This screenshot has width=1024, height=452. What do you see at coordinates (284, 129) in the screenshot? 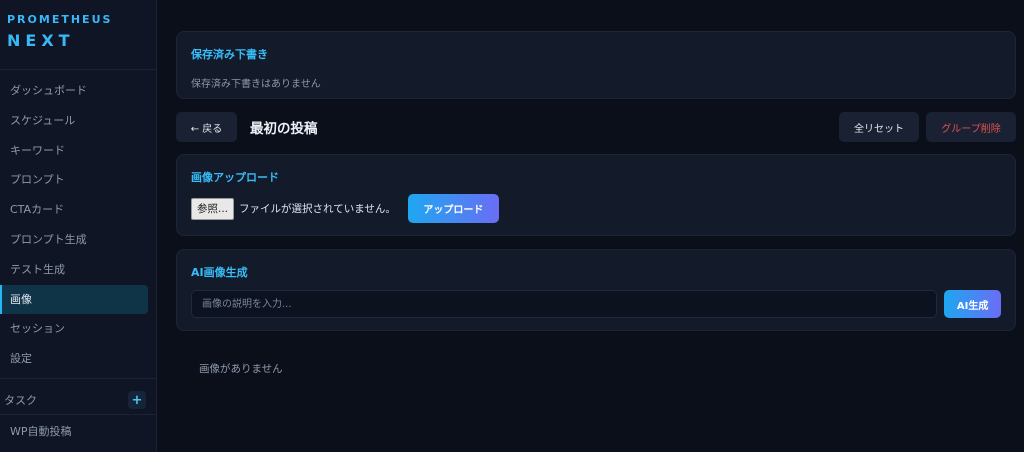
I see `page-title: 最初の投稿` at bounding box center [284, 129].